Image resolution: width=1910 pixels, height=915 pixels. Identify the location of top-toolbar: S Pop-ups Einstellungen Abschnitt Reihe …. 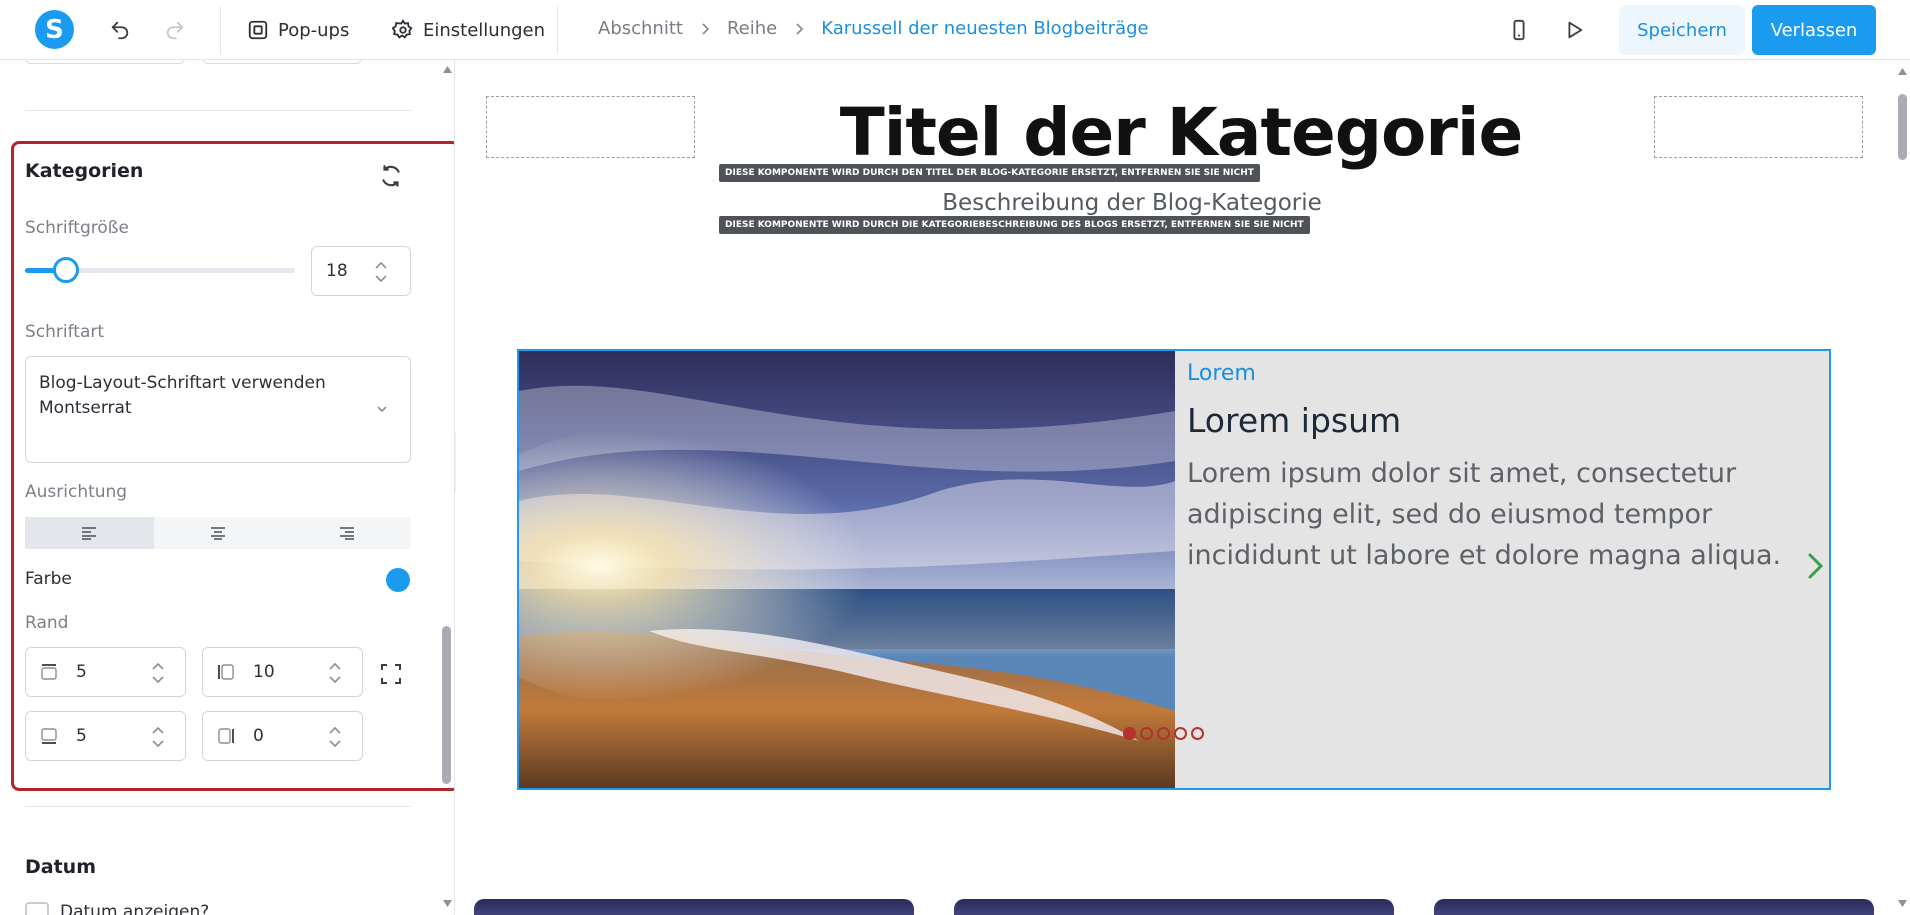
(955, 30).